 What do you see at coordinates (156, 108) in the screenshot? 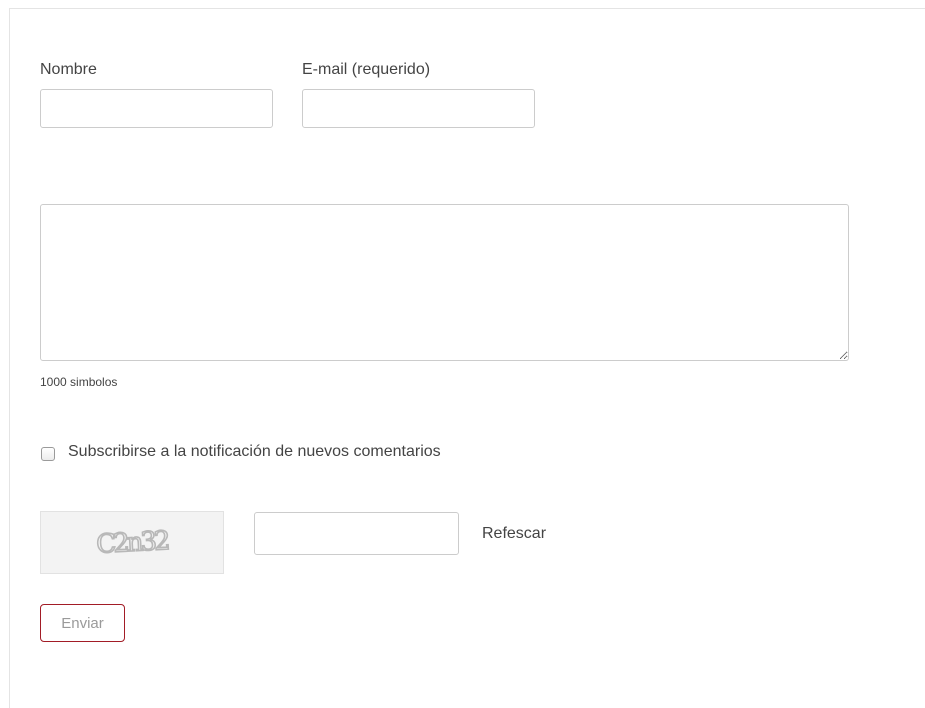
I see `name-input` at bounding box center [156, 108].